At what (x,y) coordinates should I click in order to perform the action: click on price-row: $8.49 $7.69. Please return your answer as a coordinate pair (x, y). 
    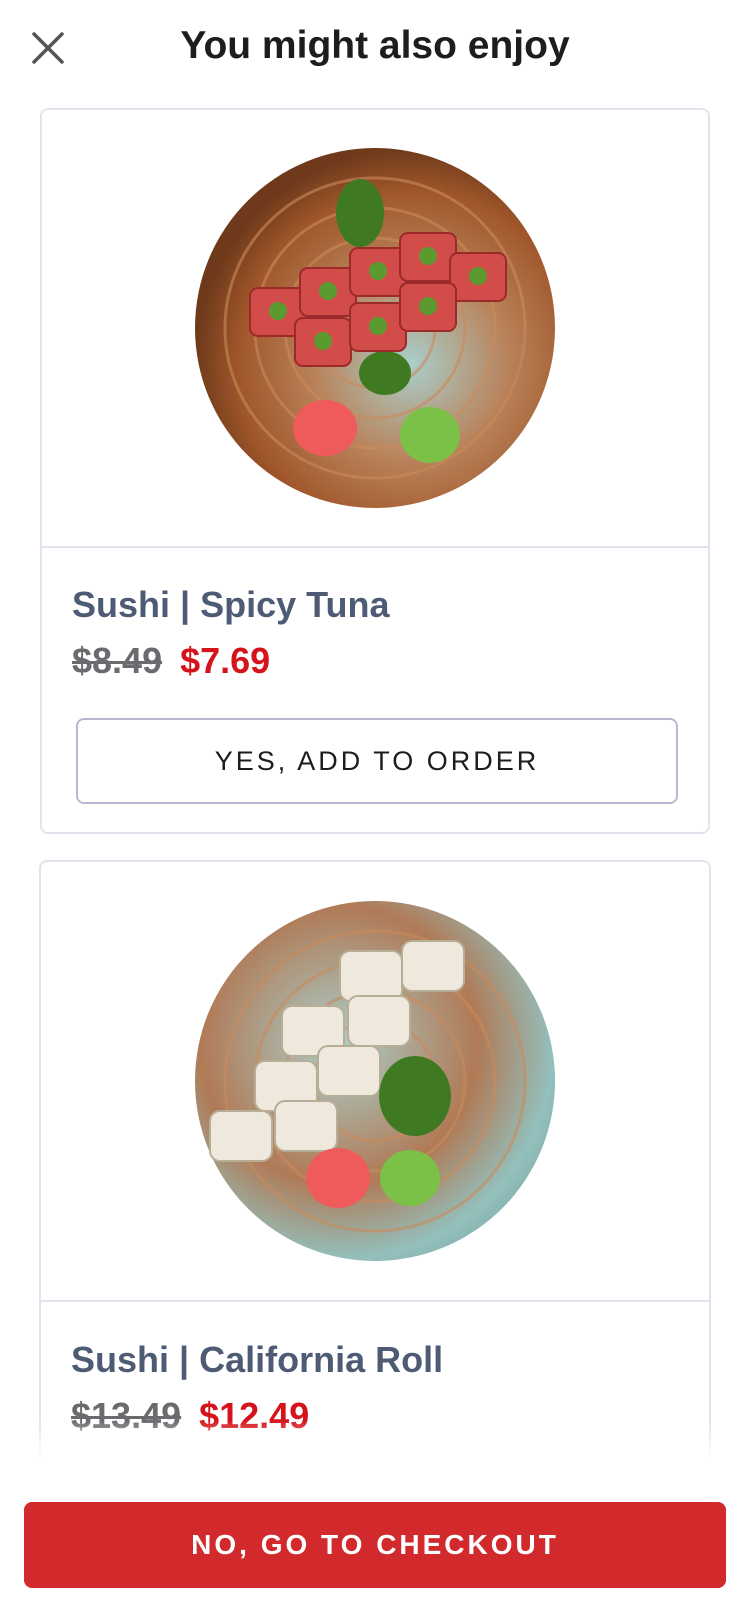
    Looking at the image, I should click on (171, 661).